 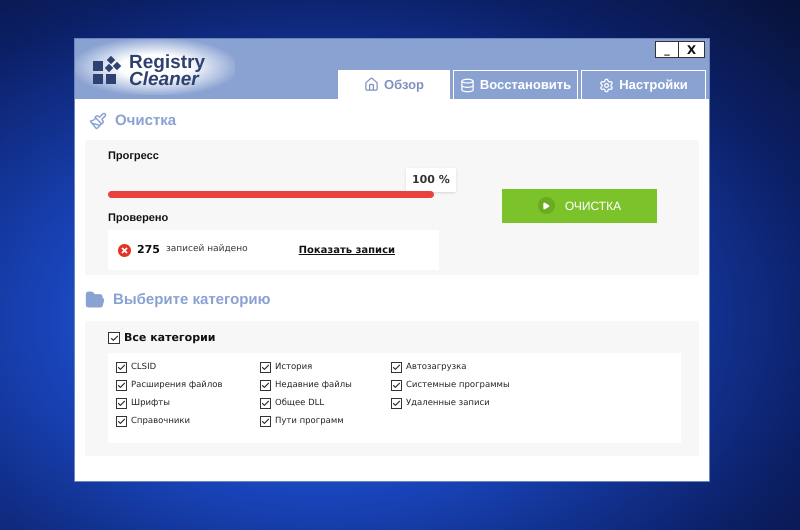 What do you see at coordinates (579, 205) in the screenshot?
I see `clean-button: ОЧИСТКА` at bounding box center [579, 205].